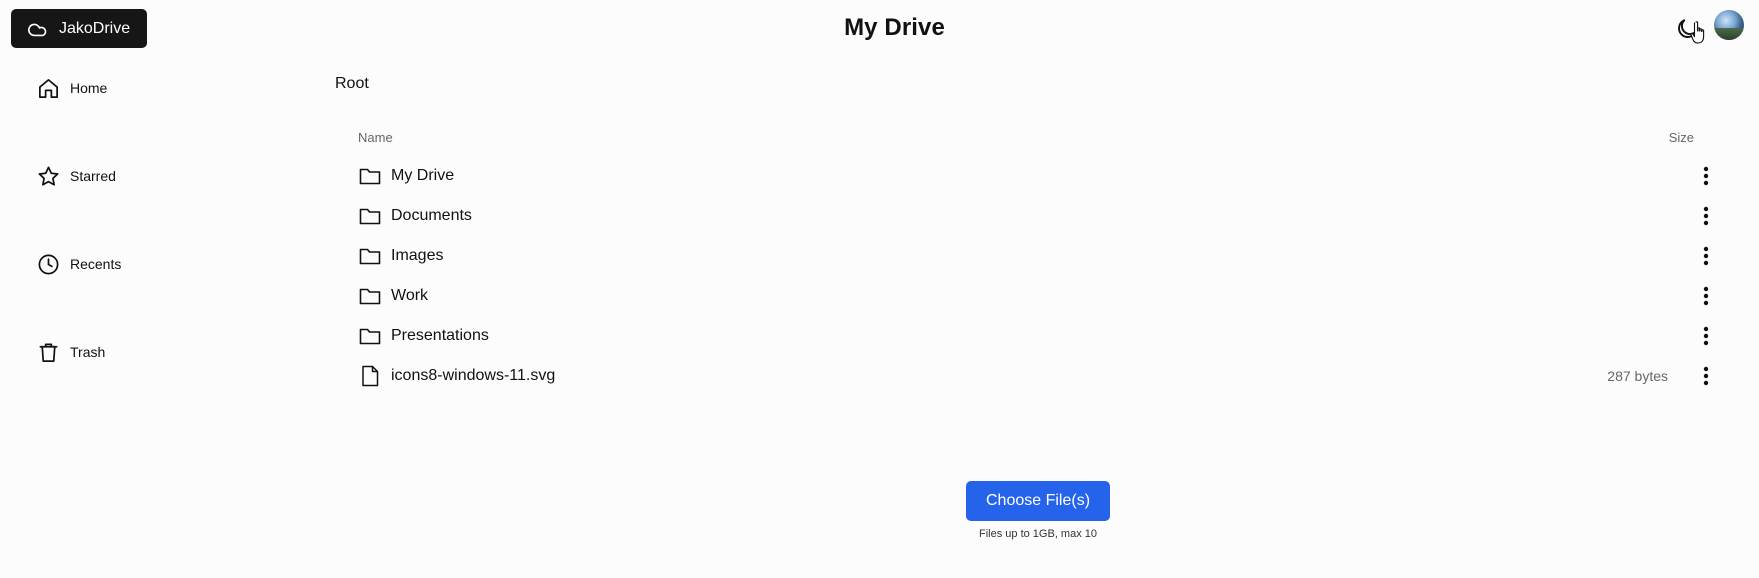  What do you see at coordinates (431, 215) in the screenshot?
I see `row-name: Documents` at bounding box center [431, 215].